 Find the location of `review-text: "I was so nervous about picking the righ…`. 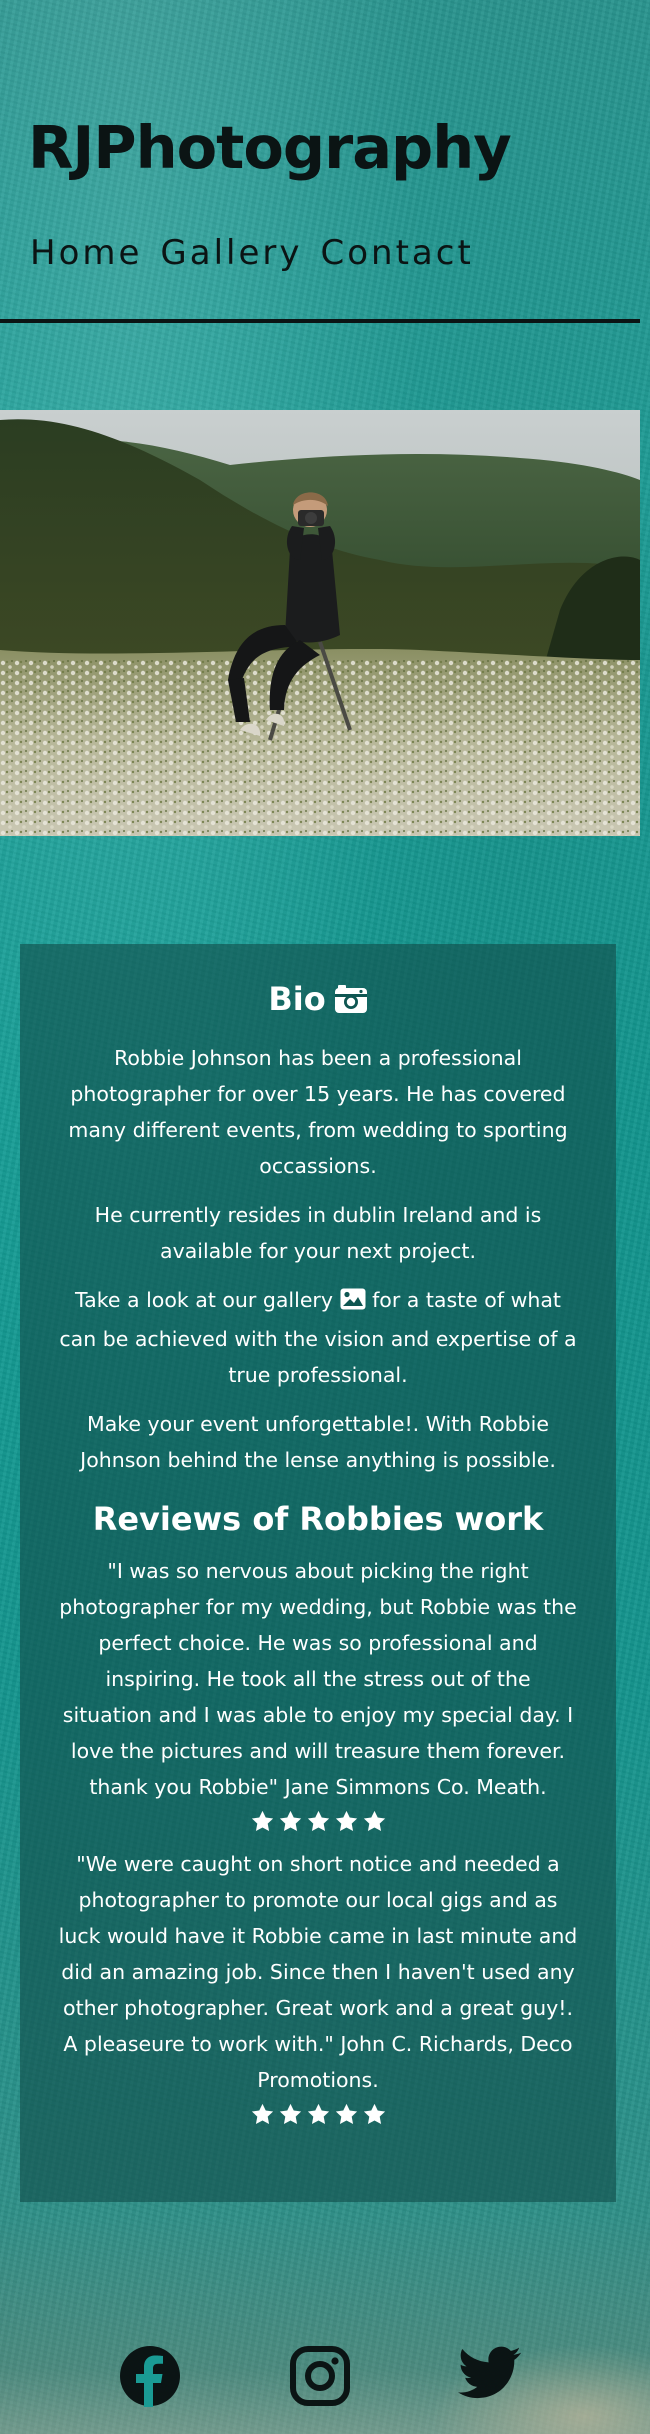

review-text: "I was so nervous about picking the righ… is located at coordinates (318, 1678).